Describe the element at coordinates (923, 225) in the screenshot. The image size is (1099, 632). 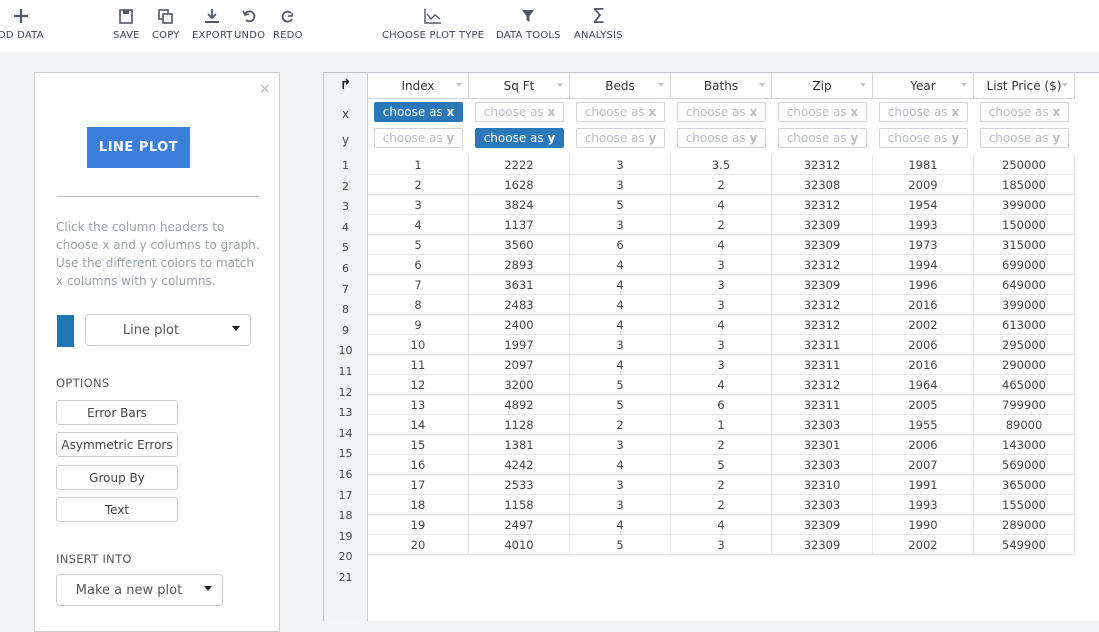
I see `table-cell: 1993` at that location.